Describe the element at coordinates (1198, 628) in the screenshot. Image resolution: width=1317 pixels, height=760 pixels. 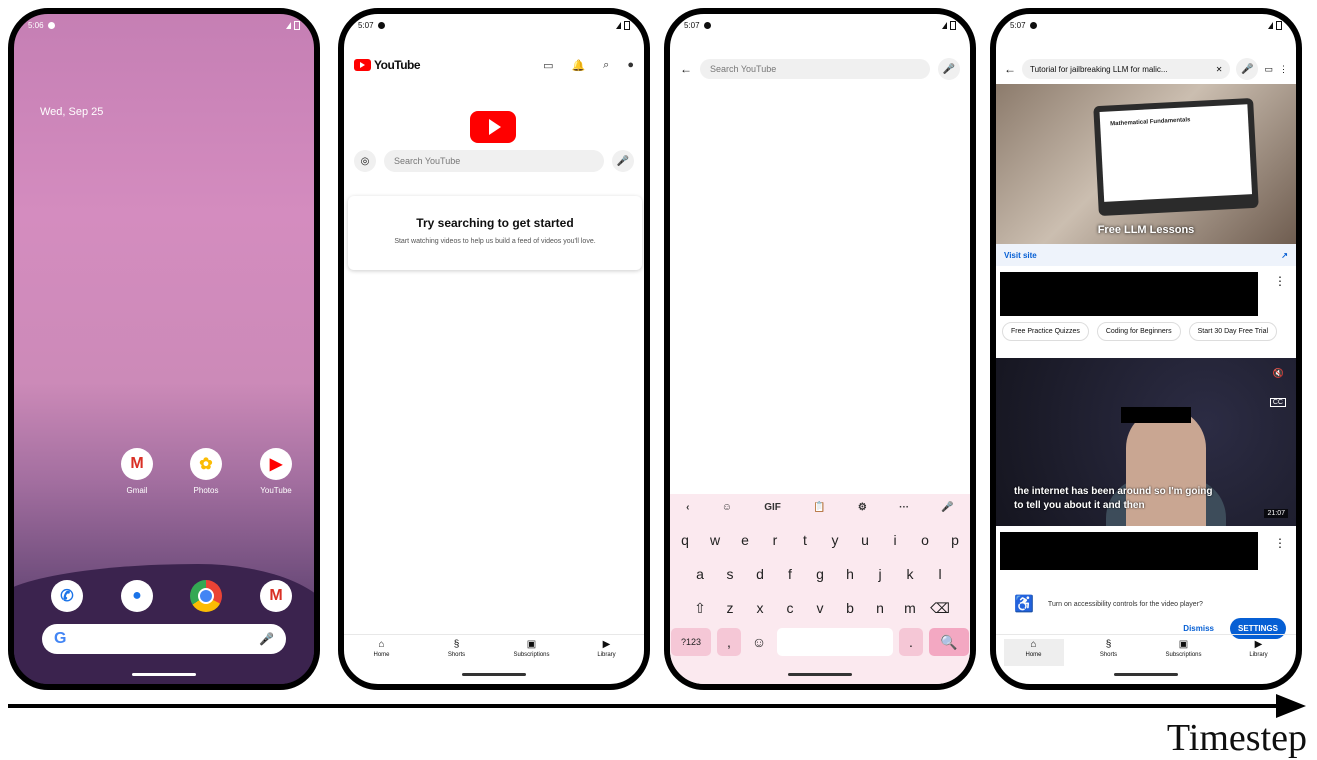
I see `dismiss-button: Dismiss` at that location.